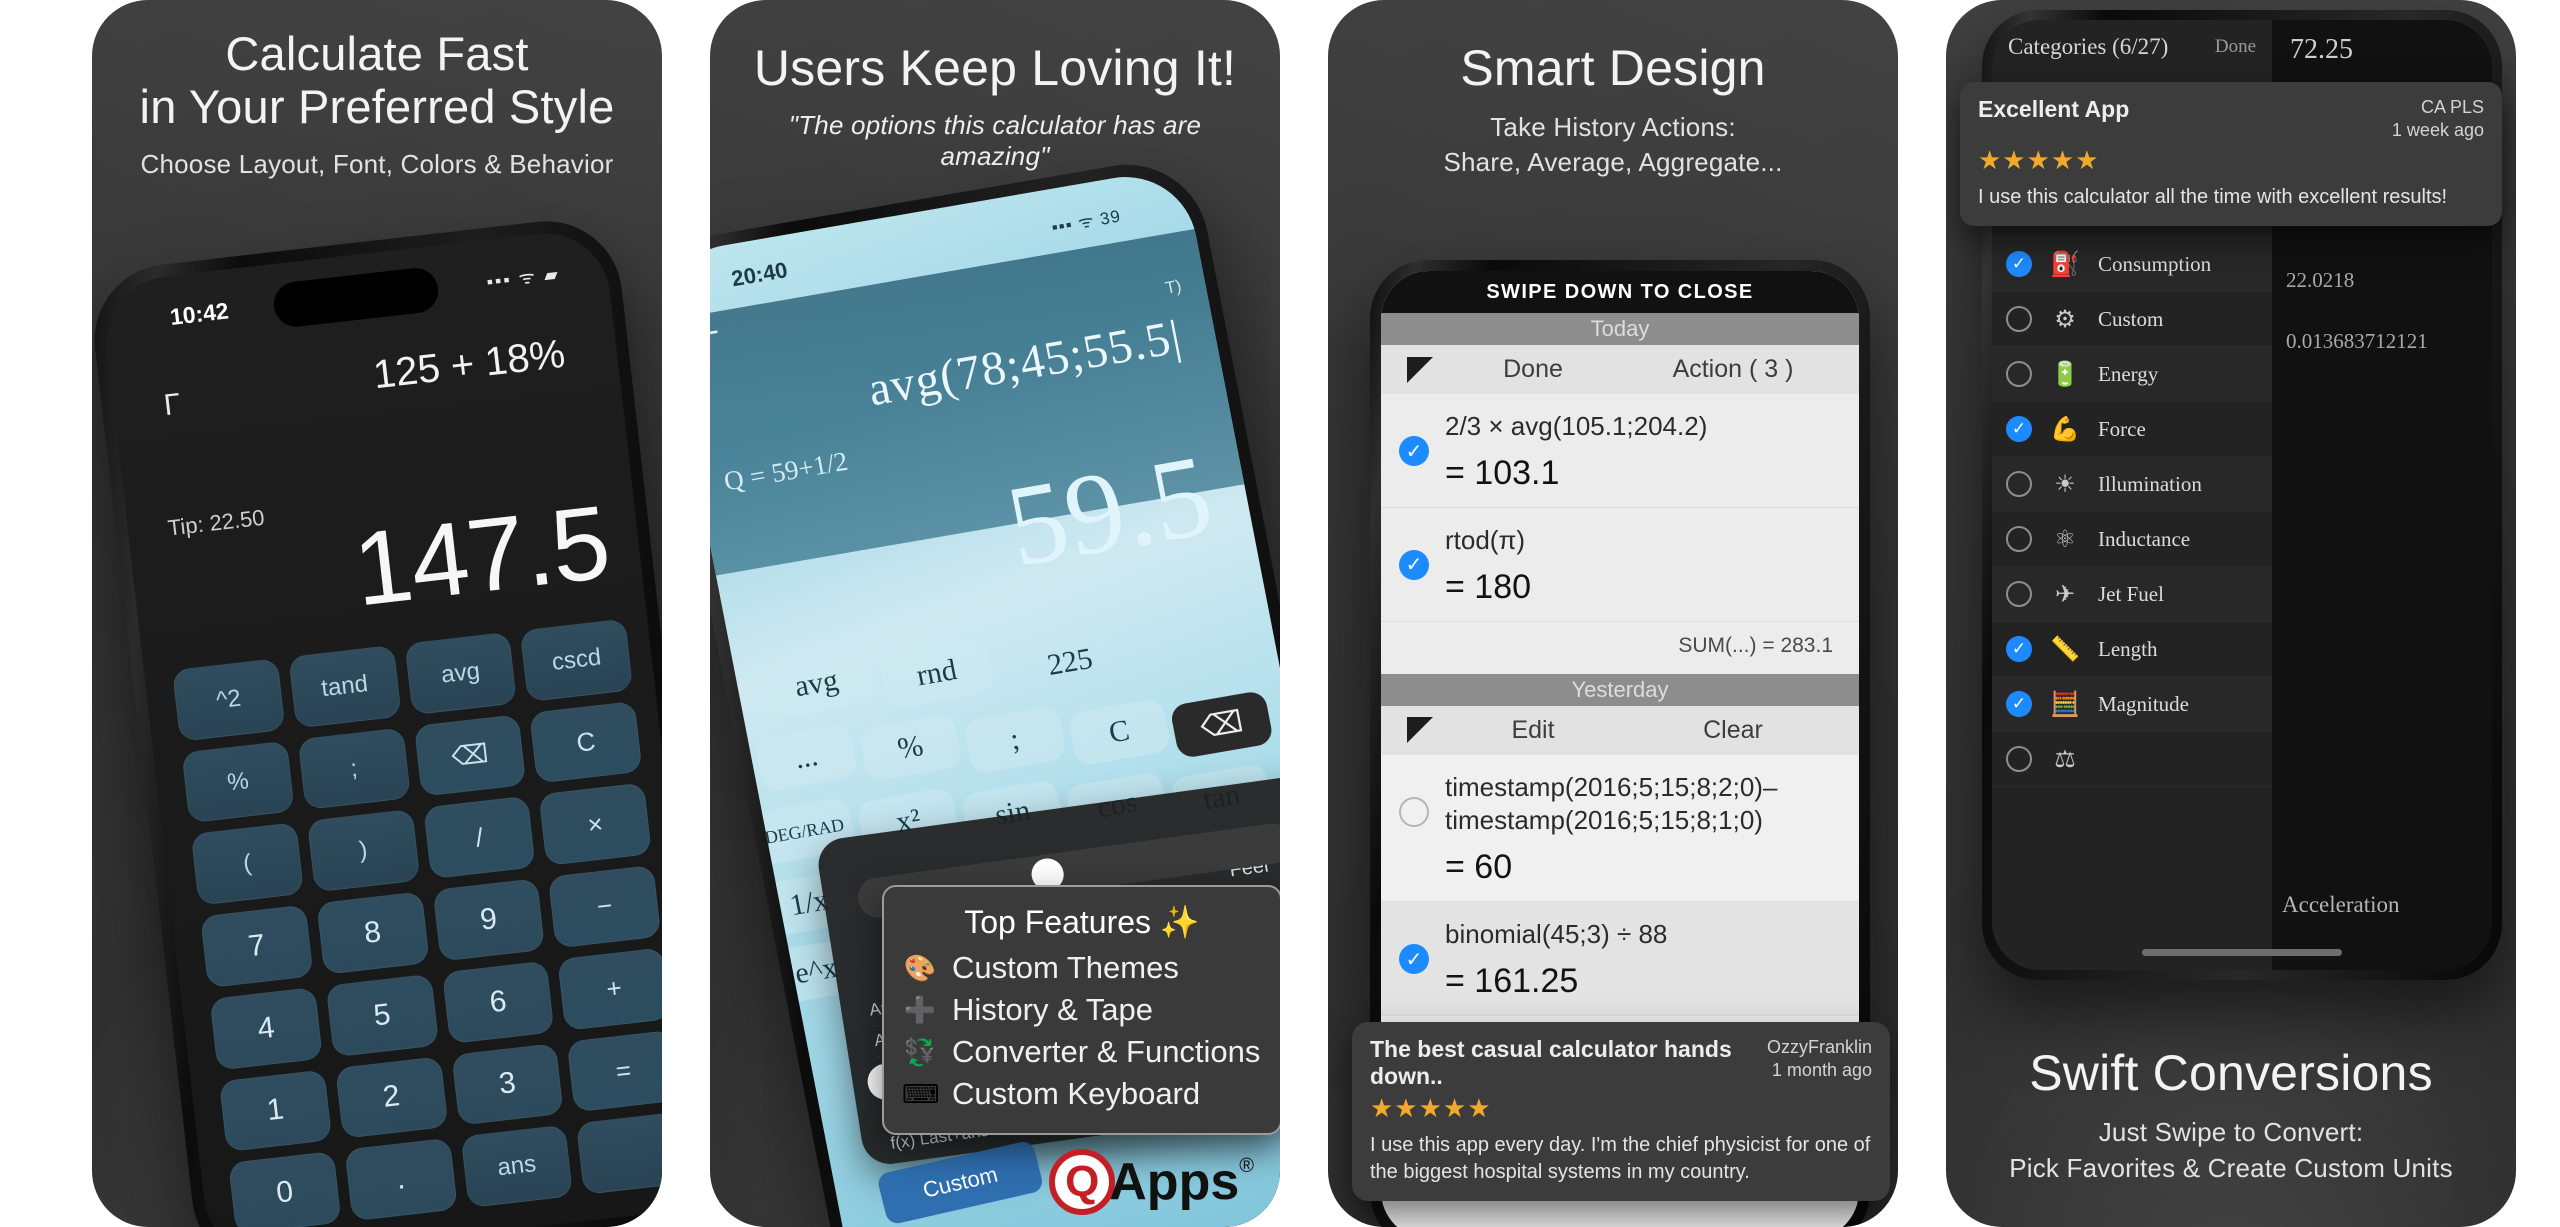 The width and height of the screenshot is (2560, 1227). I want to click on category-row-force: 💪 Force, so click(2132, 429).